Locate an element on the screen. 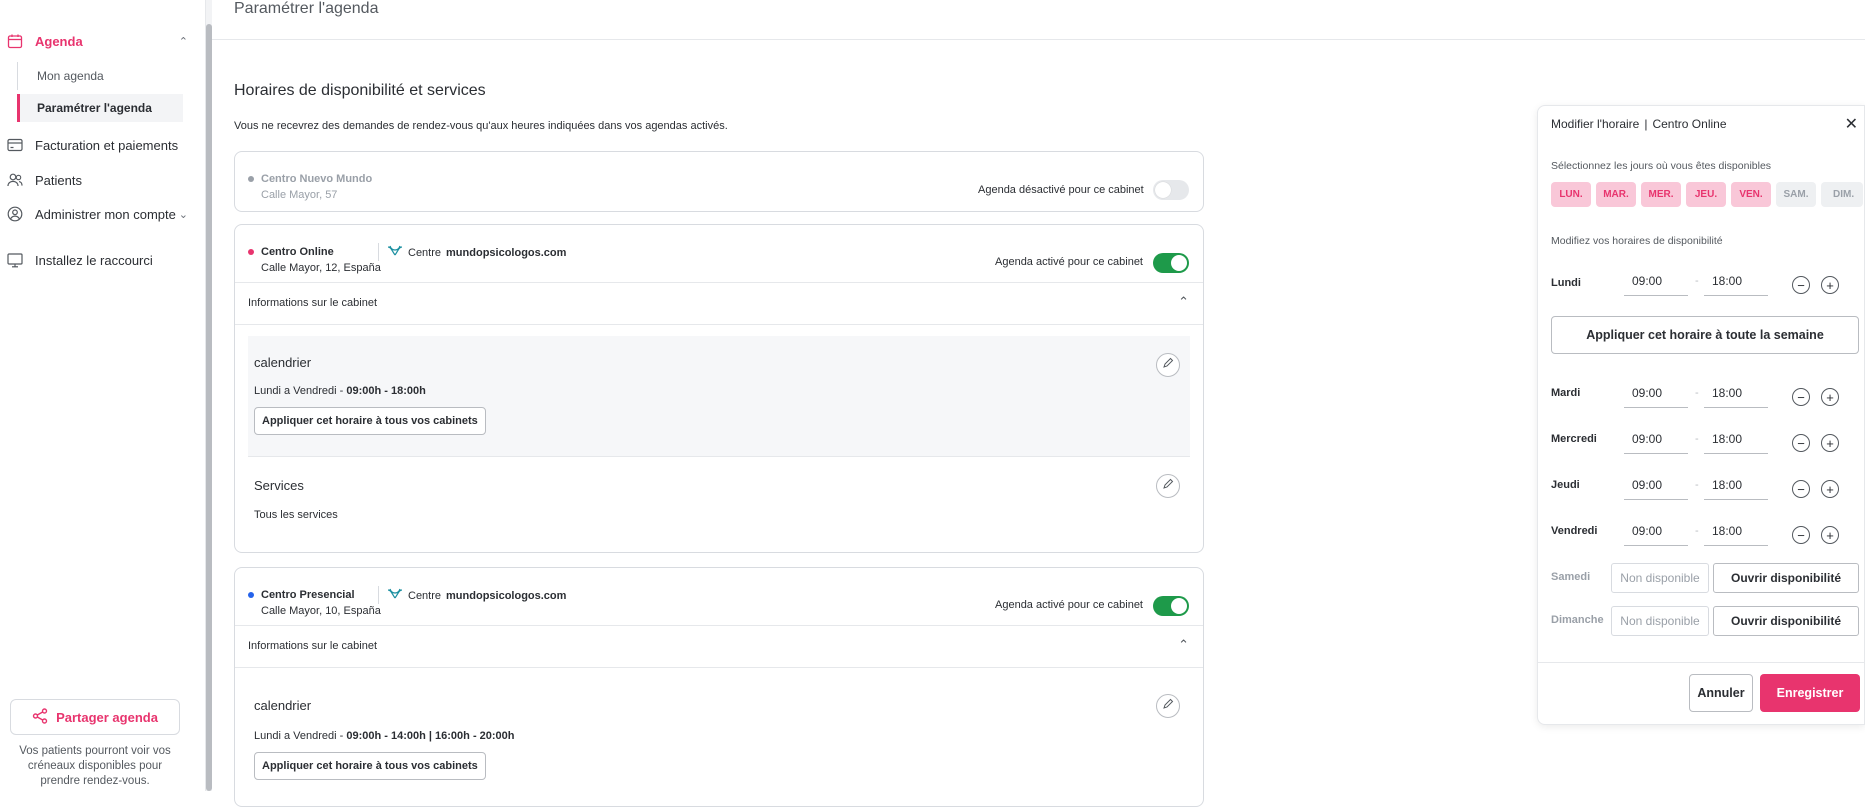  save-button: Enregistrer is located at coordinates (1810, 693).